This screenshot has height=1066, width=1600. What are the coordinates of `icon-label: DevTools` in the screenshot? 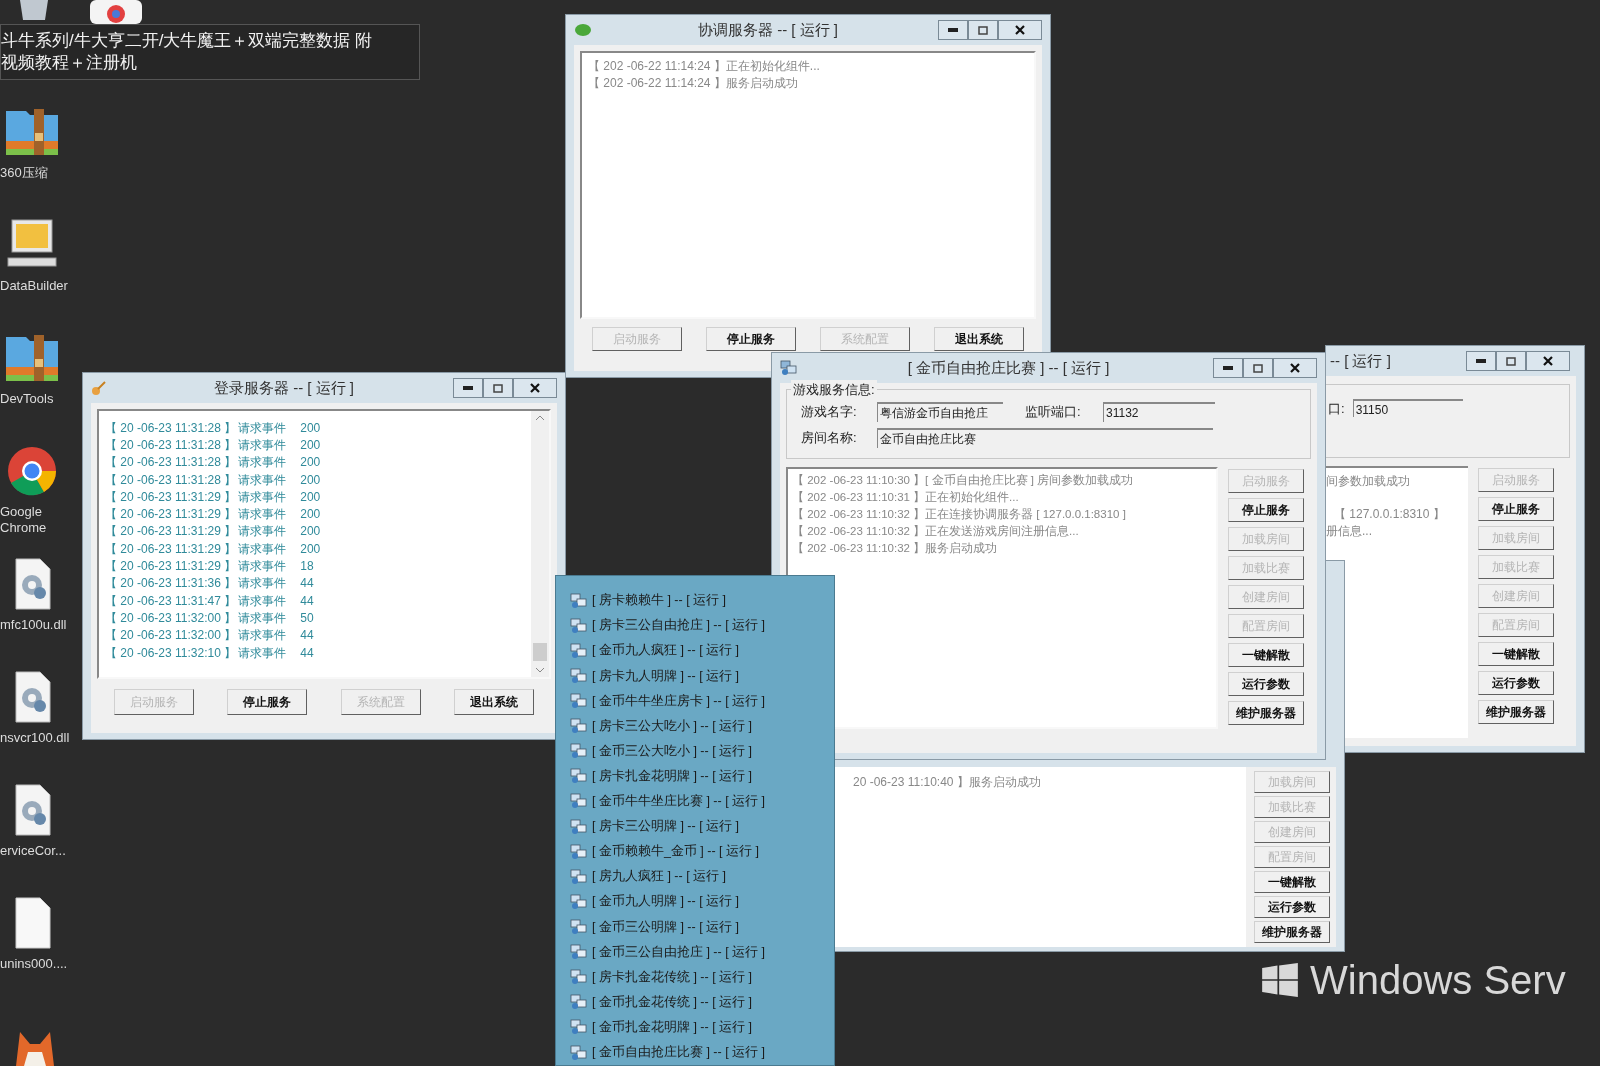 It's located at (39, 399).